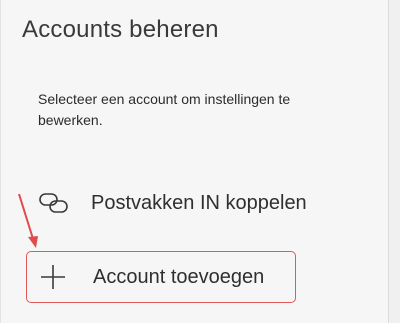  Describe the element at coordinates (53, 203) in the screenshot. I see `link-icon` at that location.